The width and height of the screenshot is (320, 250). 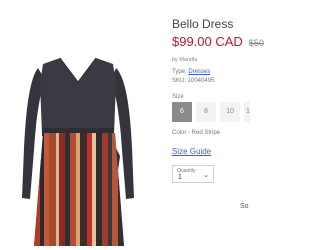 What do you see at coordinates (191, 151) in the screenshot?
I see `size-guide-link: Size Guide` at bounding box center [191, 151].